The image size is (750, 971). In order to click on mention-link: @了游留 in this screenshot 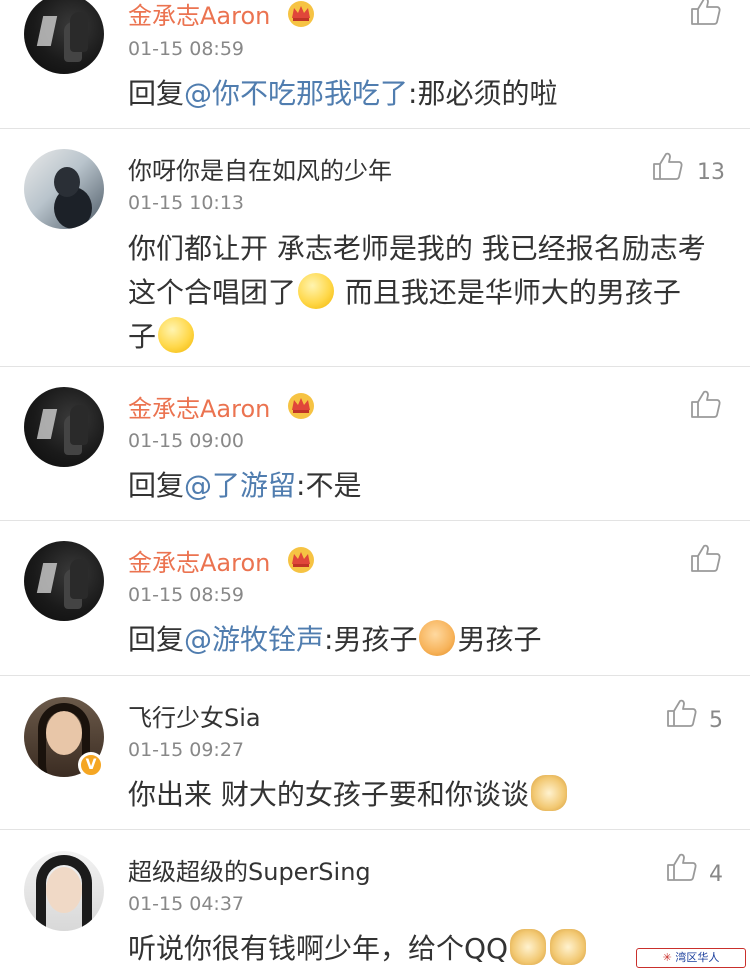, I will do `click(240, 485)`.